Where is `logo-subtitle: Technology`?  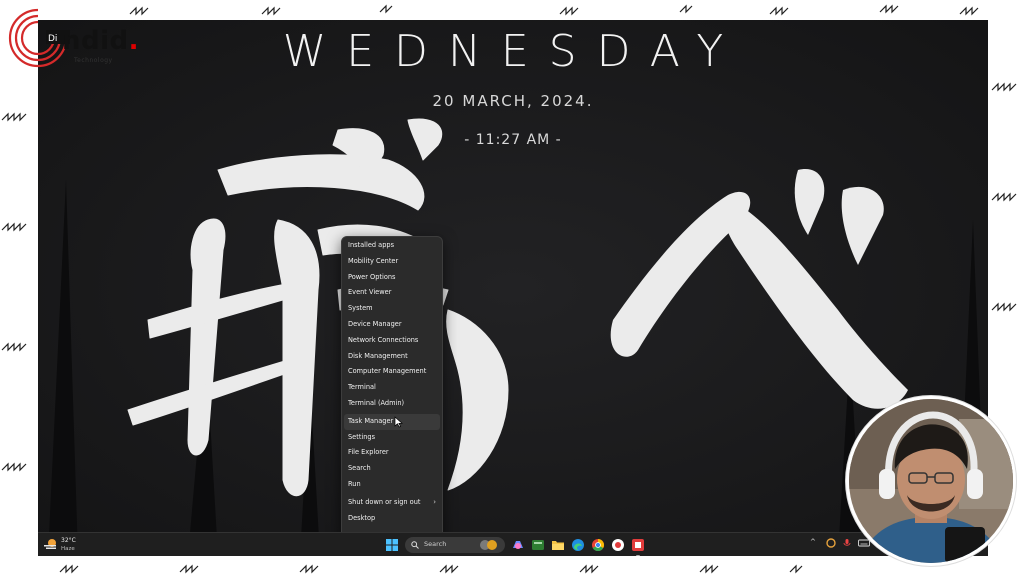
logo-subtitle: Technology is located at coordinates (93, 60).